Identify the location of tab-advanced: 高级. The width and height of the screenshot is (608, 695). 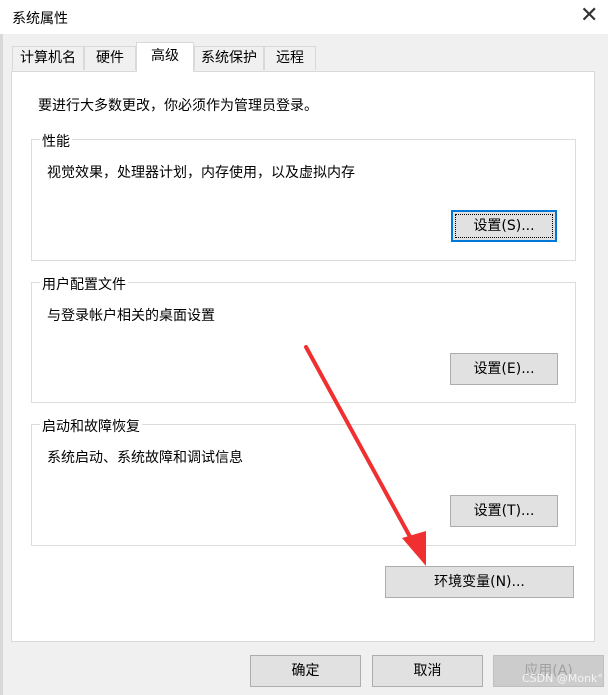
(165, 57).